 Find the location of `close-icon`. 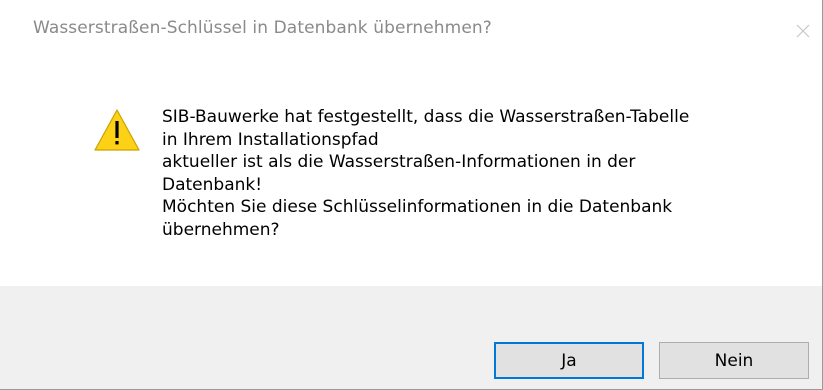

close-icon is located at coordinates (803, 31).